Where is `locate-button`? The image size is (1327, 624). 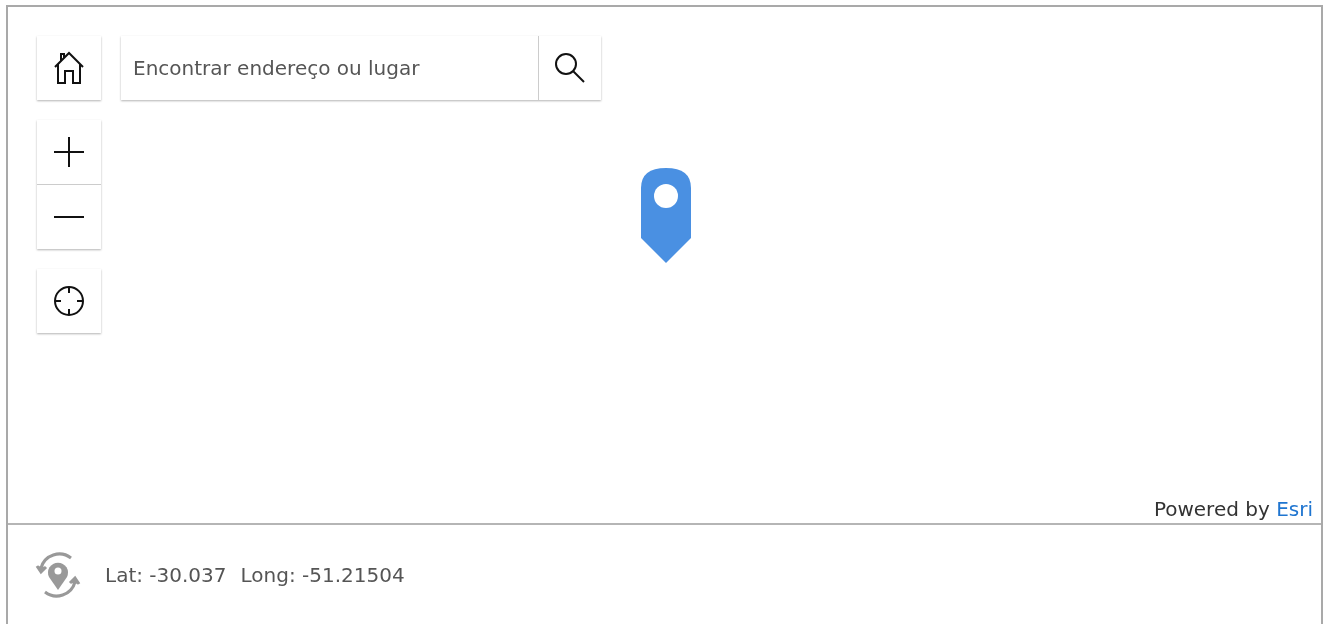 locate-button is located at coordinates (69, 301).